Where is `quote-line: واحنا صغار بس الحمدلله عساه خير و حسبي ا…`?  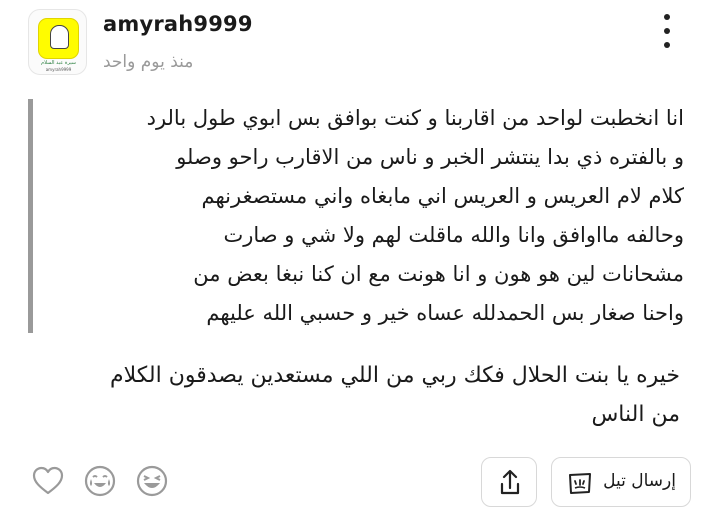
quote-line: واحنا صغار بس الحمدلله عساه خير و حسبي ا… is located at coordinates (445, 313).